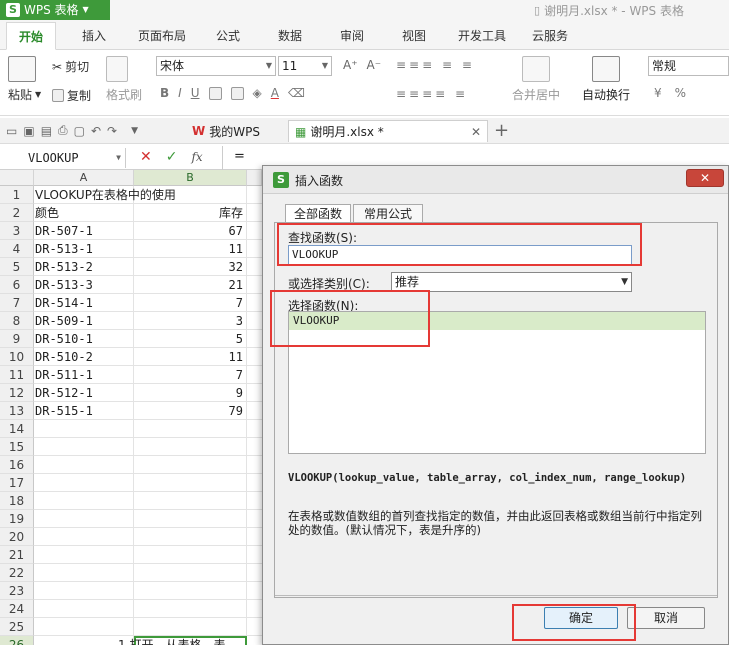  I want to click on row-number: 1, so click(17, 195).